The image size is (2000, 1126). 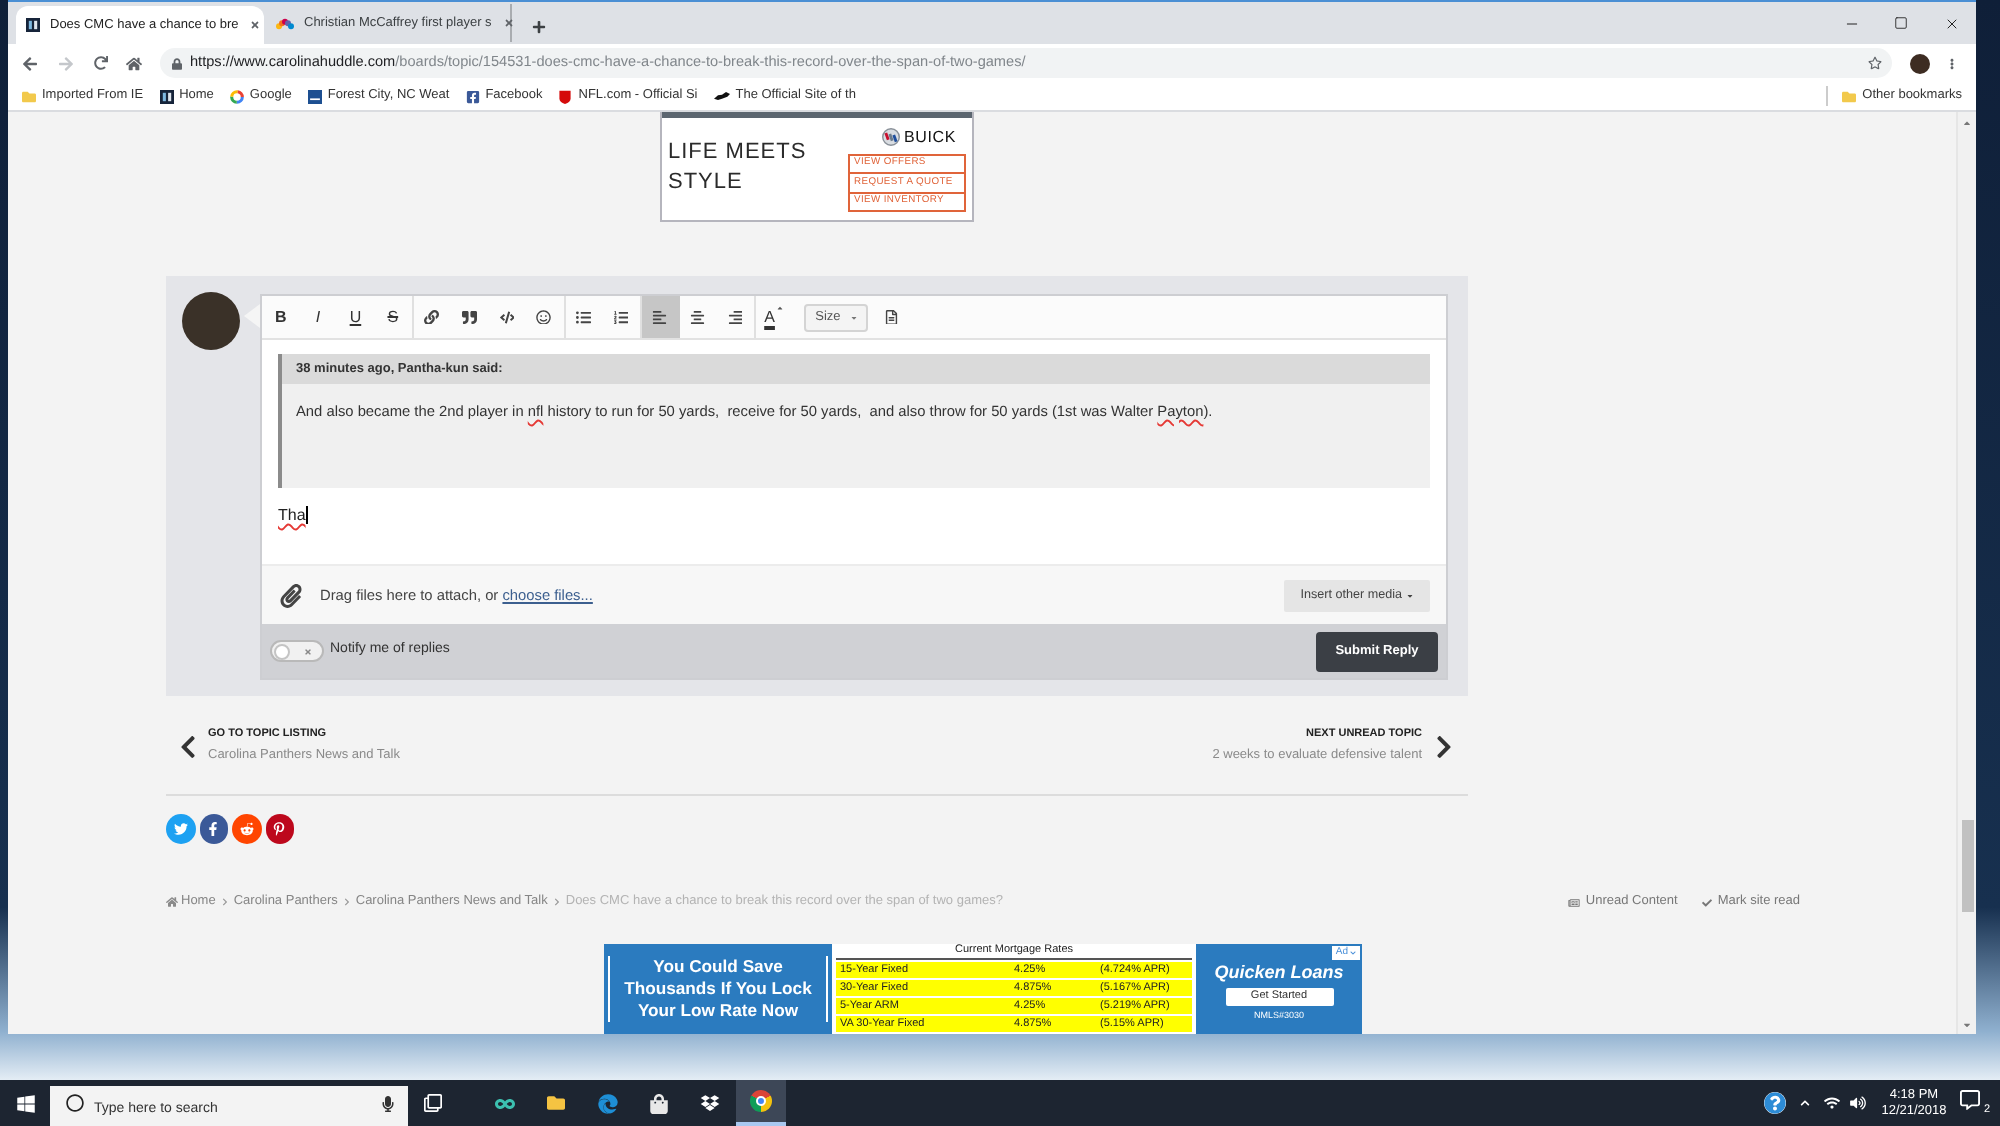 What do you see at coordinates (318, 317) in the screenshot?
I see `italic-button: I` at bounding box center [318, 317].